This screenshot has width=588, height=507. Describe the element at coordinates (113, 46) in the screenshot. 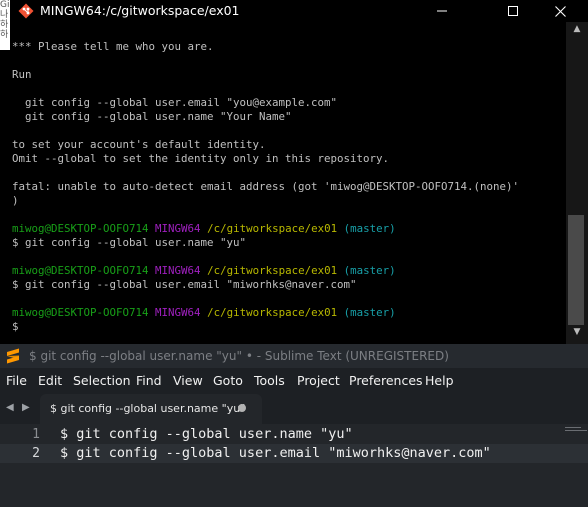

I see `terminal-line: *** Please tell me who you are.` at that location.